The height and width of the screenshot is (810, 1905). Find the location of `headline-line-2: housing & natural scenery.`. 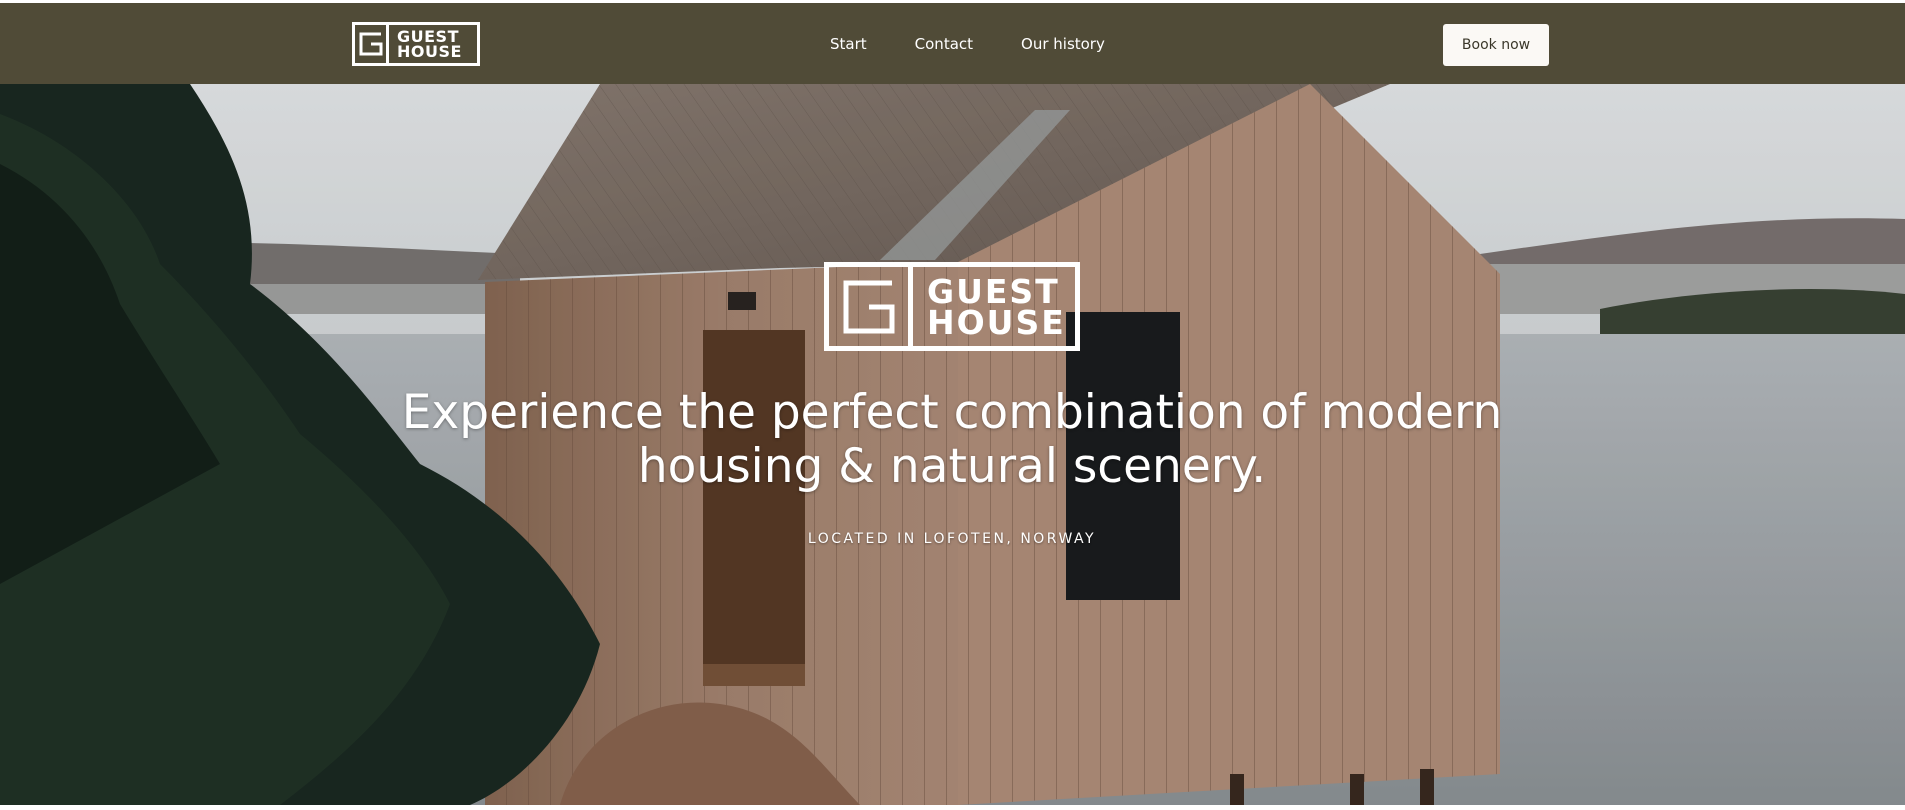

headline-line-2: housing & natural scenery. is located at coordinates (952, 466).